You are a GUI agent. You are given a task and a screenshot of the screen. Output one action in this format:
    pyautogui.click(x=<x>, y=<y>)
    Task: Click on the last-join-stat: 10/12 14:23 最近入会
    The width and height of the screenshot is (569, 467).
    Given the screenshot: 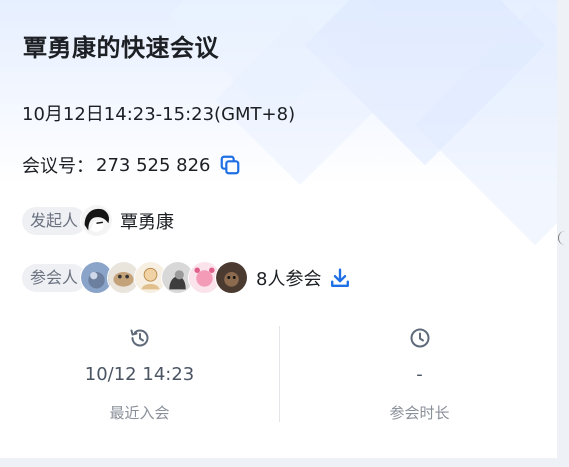 What is the action you would take?
    pyautogui.click(x=139, y=372)
    